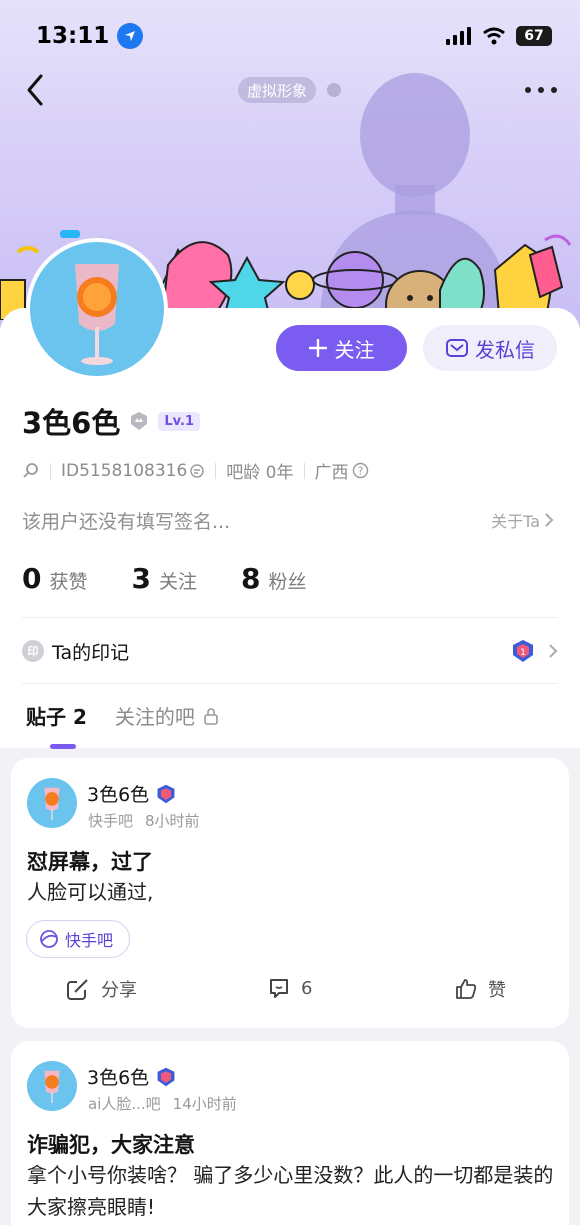 The height and width of the screenshot is (1225, 580). What do you see at coordinates (32, 578) in the screenshot?
I see `stat-number: 0` at bounding box center [32, 578].